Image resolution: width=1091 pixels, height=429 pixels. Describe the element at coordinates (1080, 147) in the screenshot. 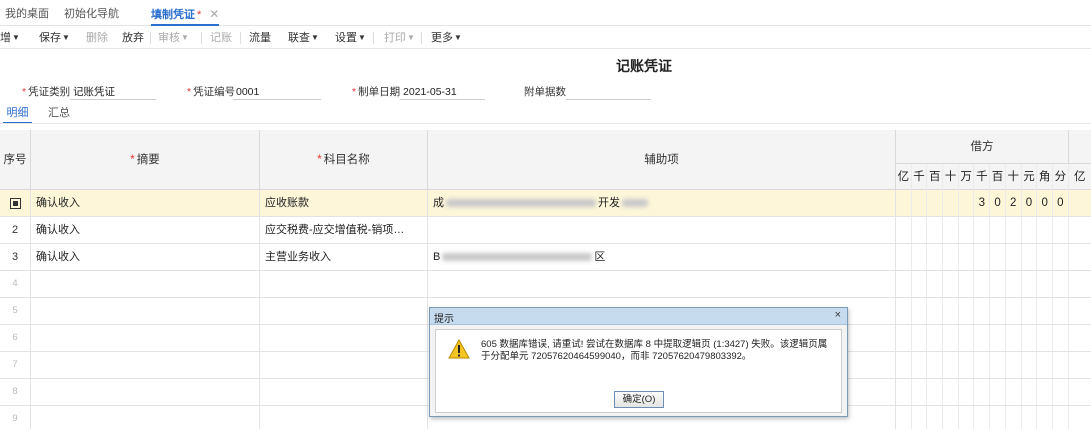

I see `col-header-credit` at that location.